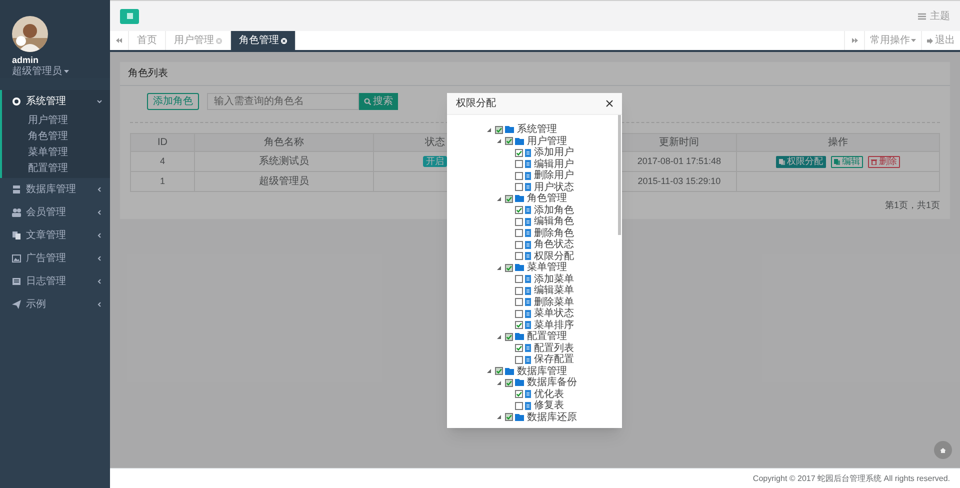  I want to click on tree-node-label: 数据库备份, so click(552, 382).